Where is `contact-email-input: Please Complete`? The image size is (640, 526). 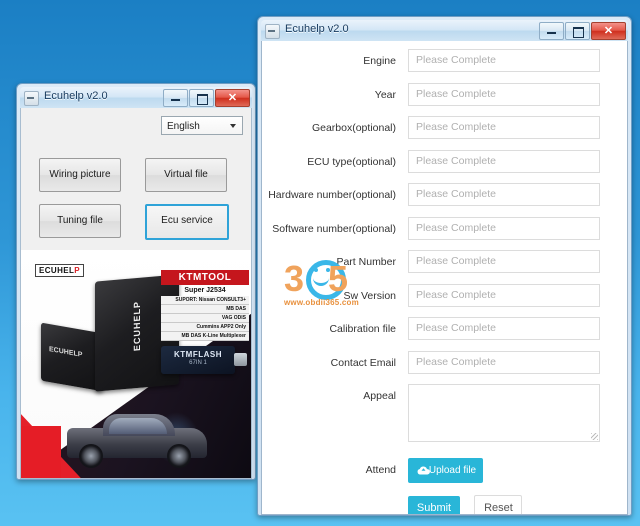 contact-email-input: Please Complete is located at coordinates (504, 362).